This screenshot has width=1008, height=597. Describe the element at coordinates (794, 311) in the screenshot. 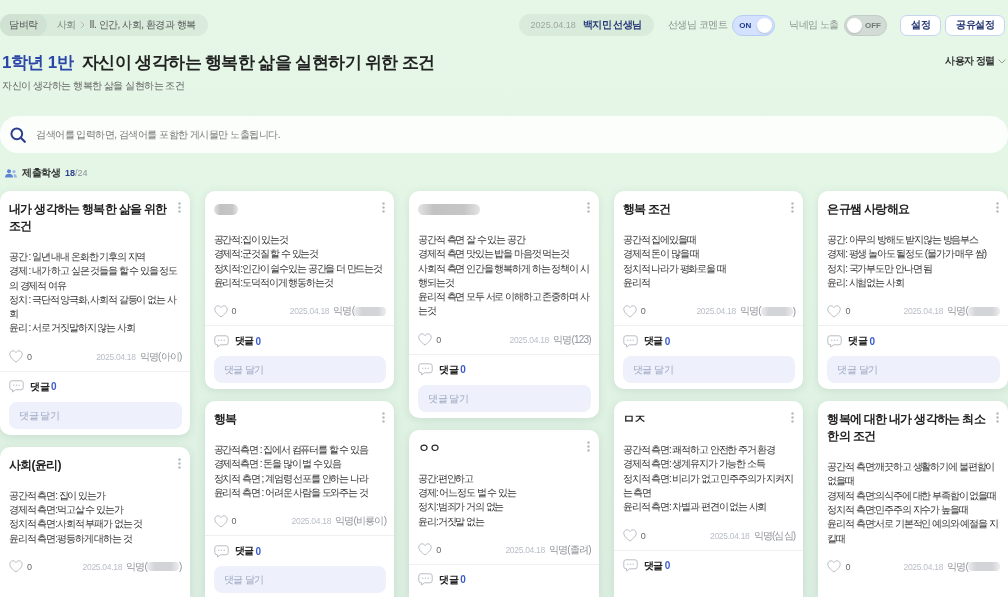

I see `closing-parenthesis: )` at that location.